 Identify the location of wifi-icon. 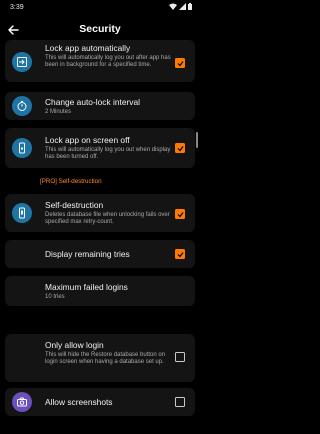
(173, 6).